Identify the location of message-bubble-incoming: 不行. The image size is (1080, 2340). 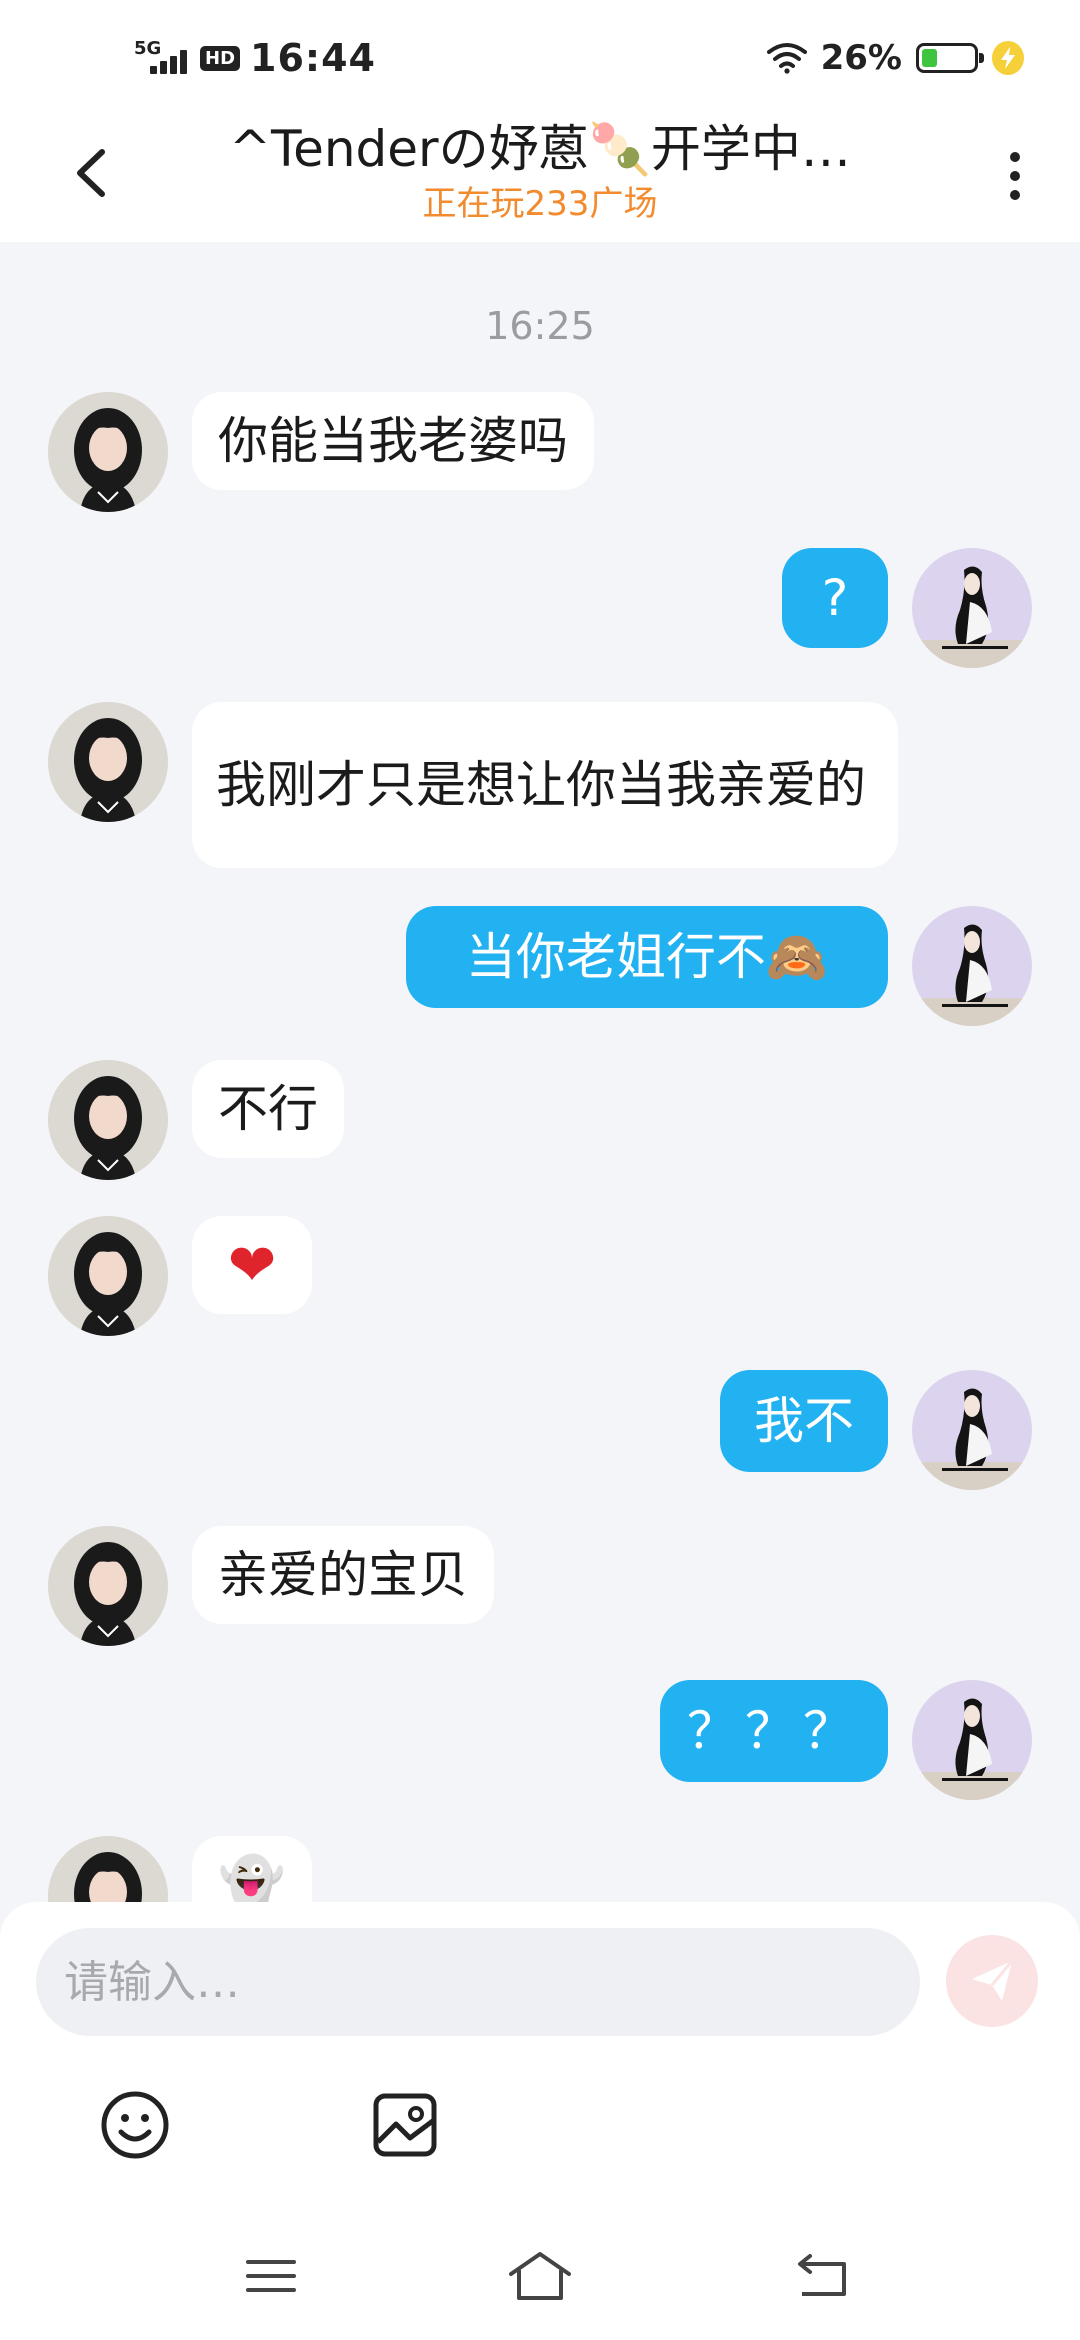
(268, 1109).